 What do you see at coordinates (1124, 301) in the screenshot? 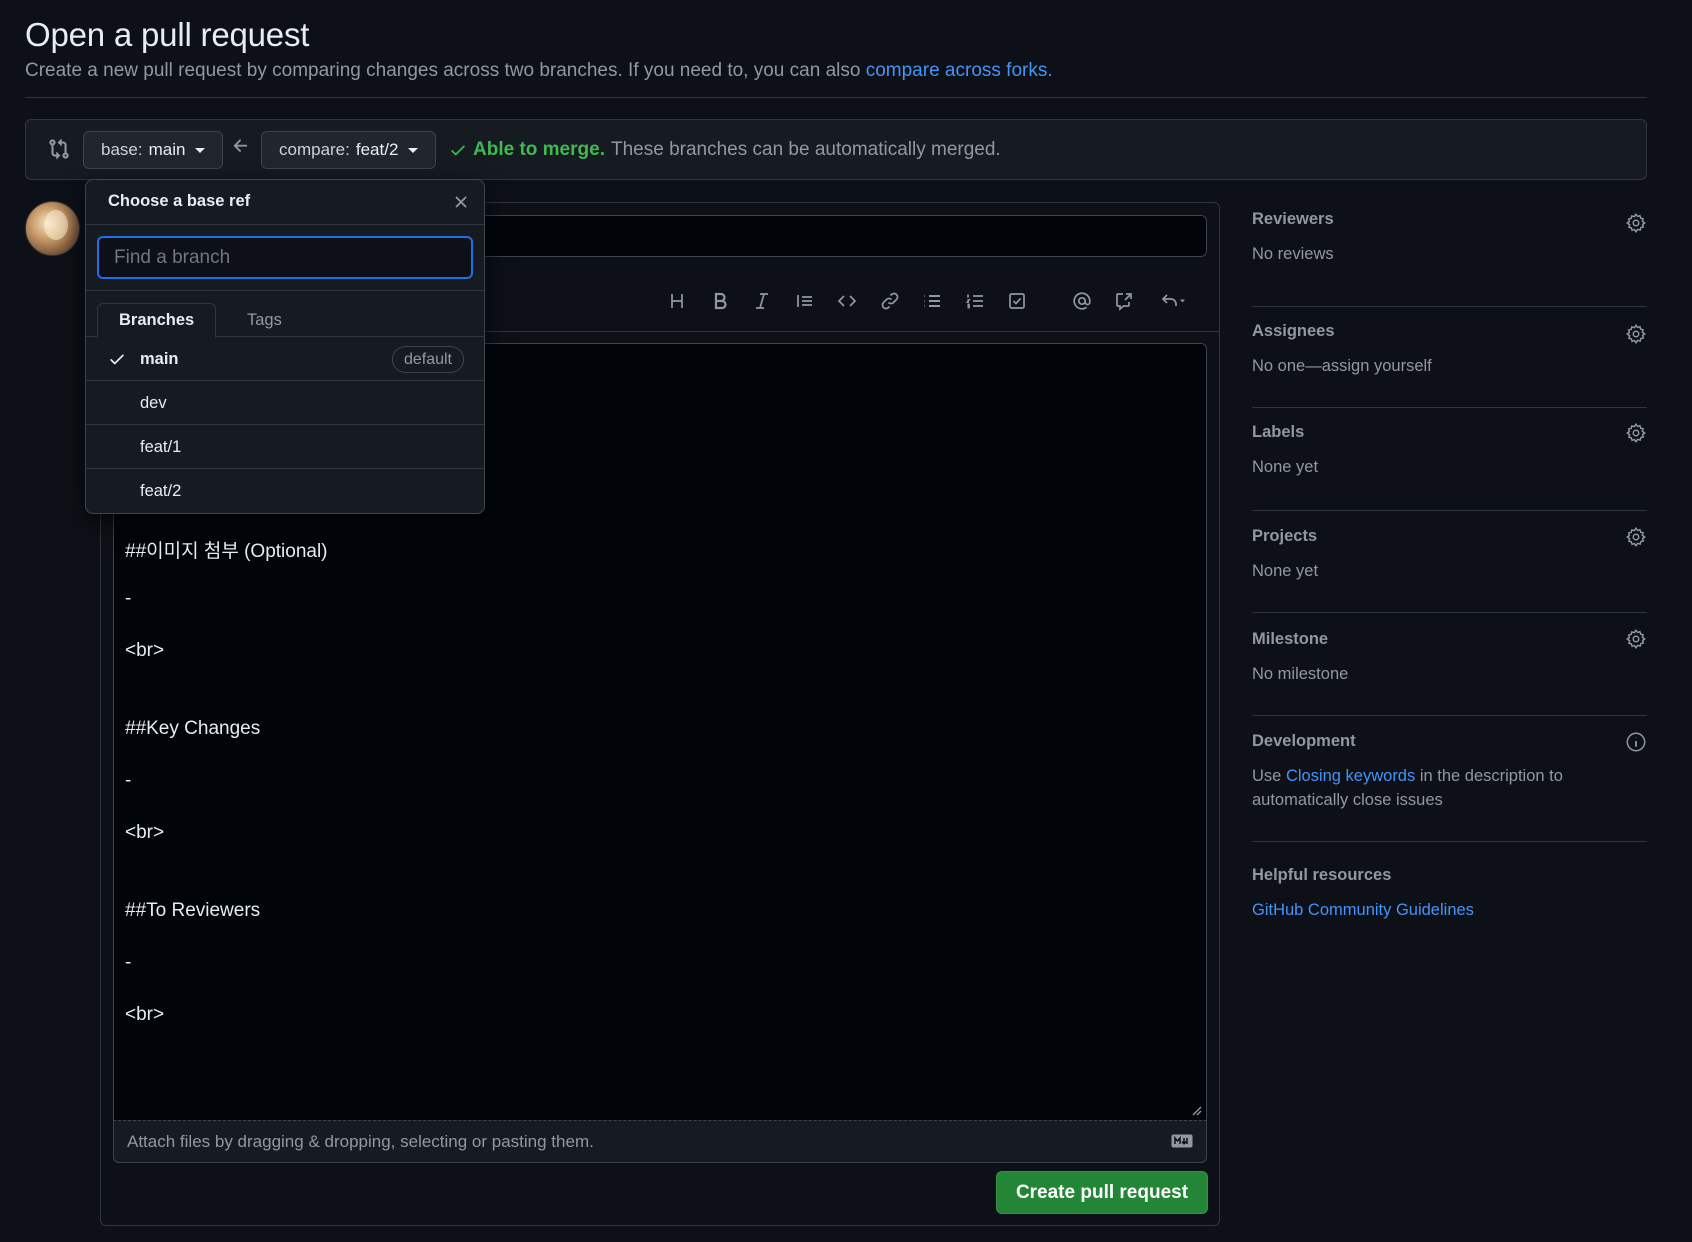
I see `cross-reference-icon` at bounding box center [1124, 301].